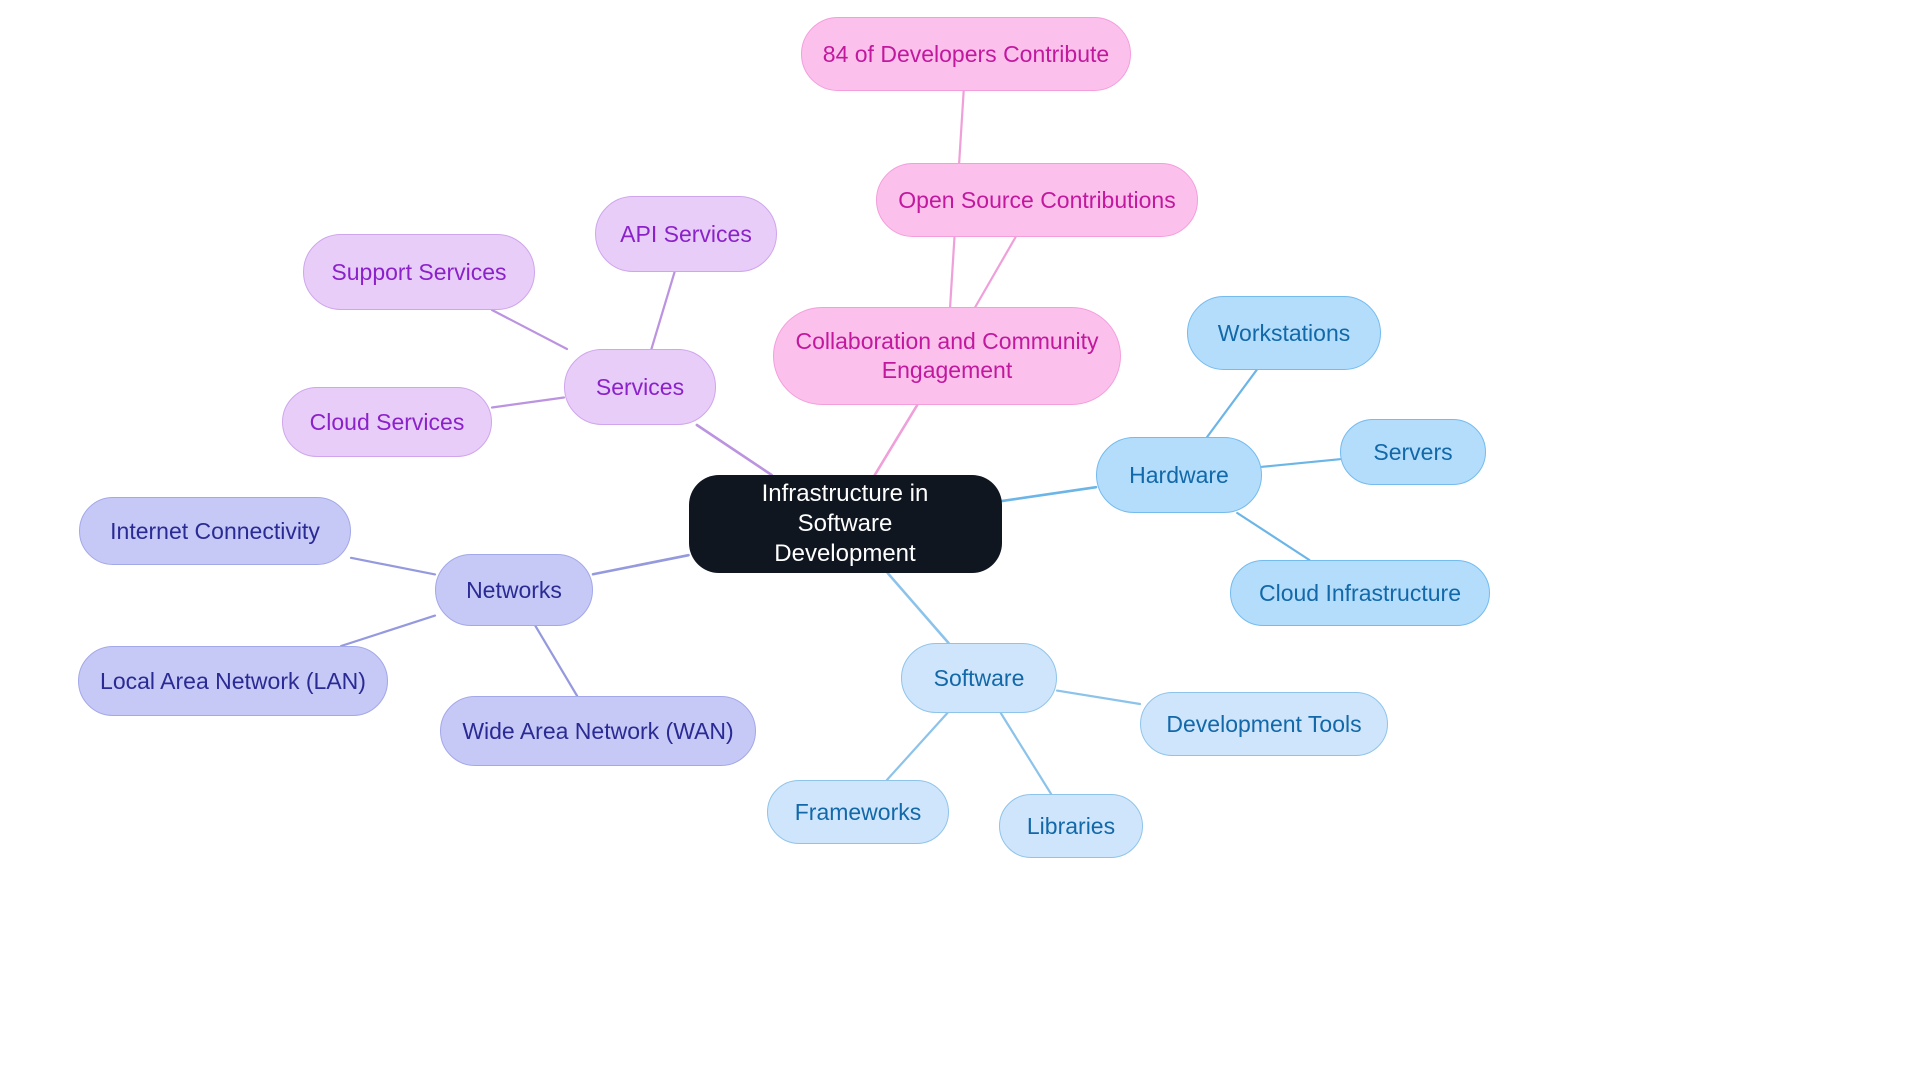  I want to click on mindmap-node-services: Services, so click(640, 387).